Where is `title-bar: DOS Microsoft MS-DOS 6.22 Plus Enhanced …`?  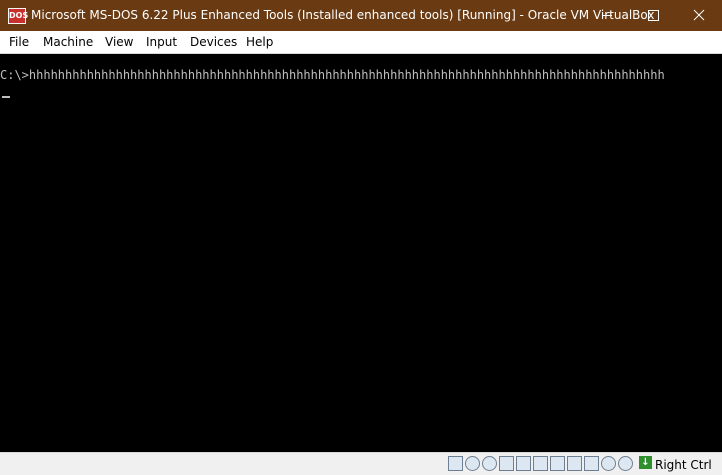 title-bar: DOS Microsoft MS-DOS 6.22 Plus Enhanced … is located at coordinates (361, 15).